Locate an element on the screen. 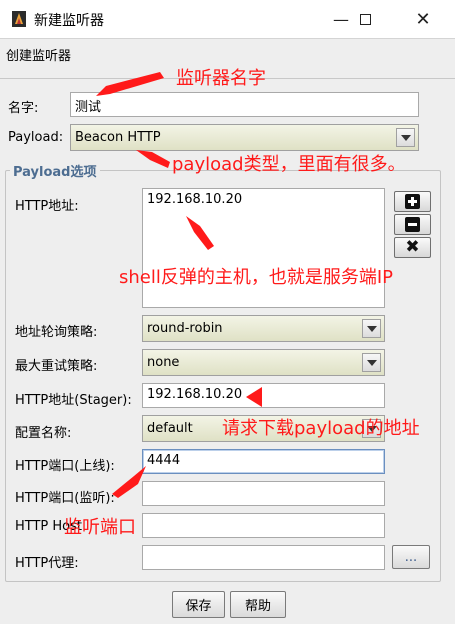 Image resolution: width=455 pixels, height=624 pixels. name-label: 名字: is located at coordinates (23, 108).